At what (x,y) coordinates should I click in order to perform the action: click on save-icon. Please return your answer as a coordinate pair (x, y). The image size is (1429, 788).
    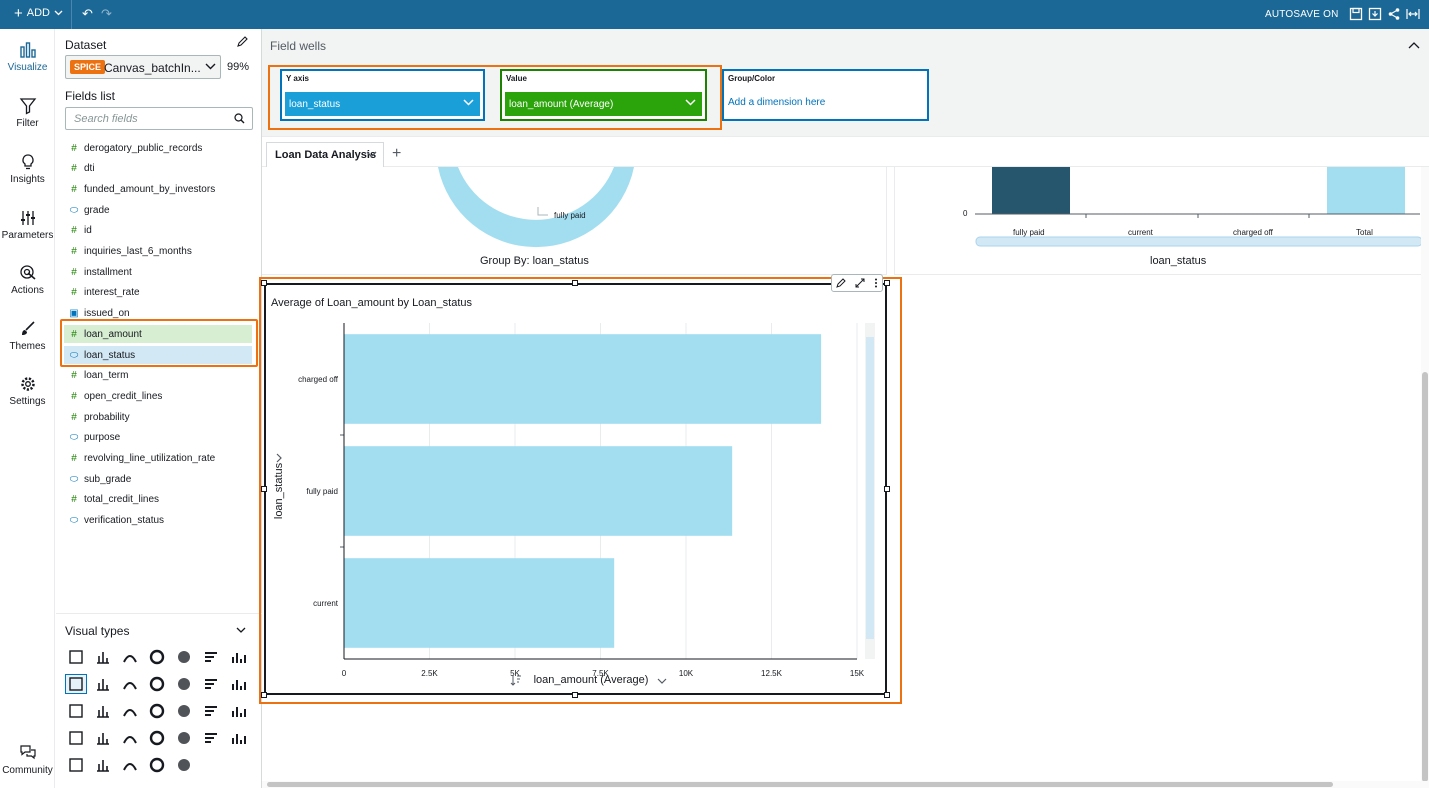
    Looking at the image, I should click on (1356, 14).